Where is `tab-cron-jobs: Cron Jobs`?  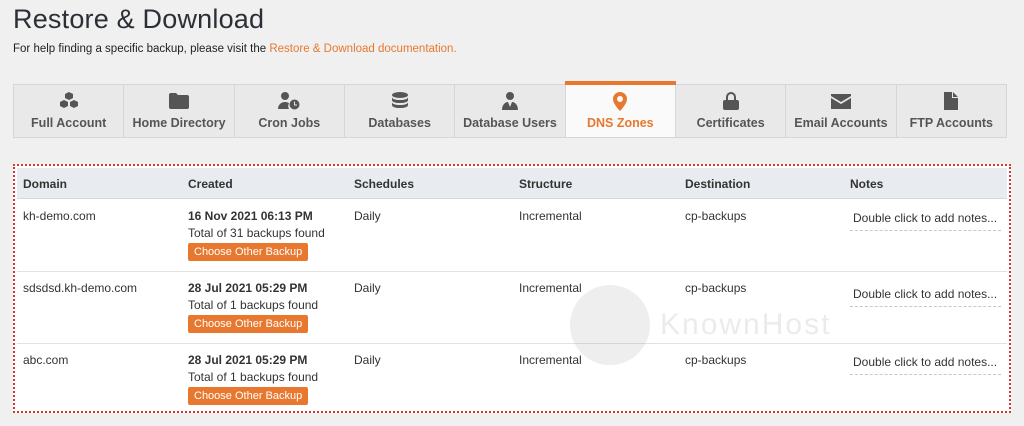 tab-cron-jobs: Cron Jobs is located at coordinates (289, 111).